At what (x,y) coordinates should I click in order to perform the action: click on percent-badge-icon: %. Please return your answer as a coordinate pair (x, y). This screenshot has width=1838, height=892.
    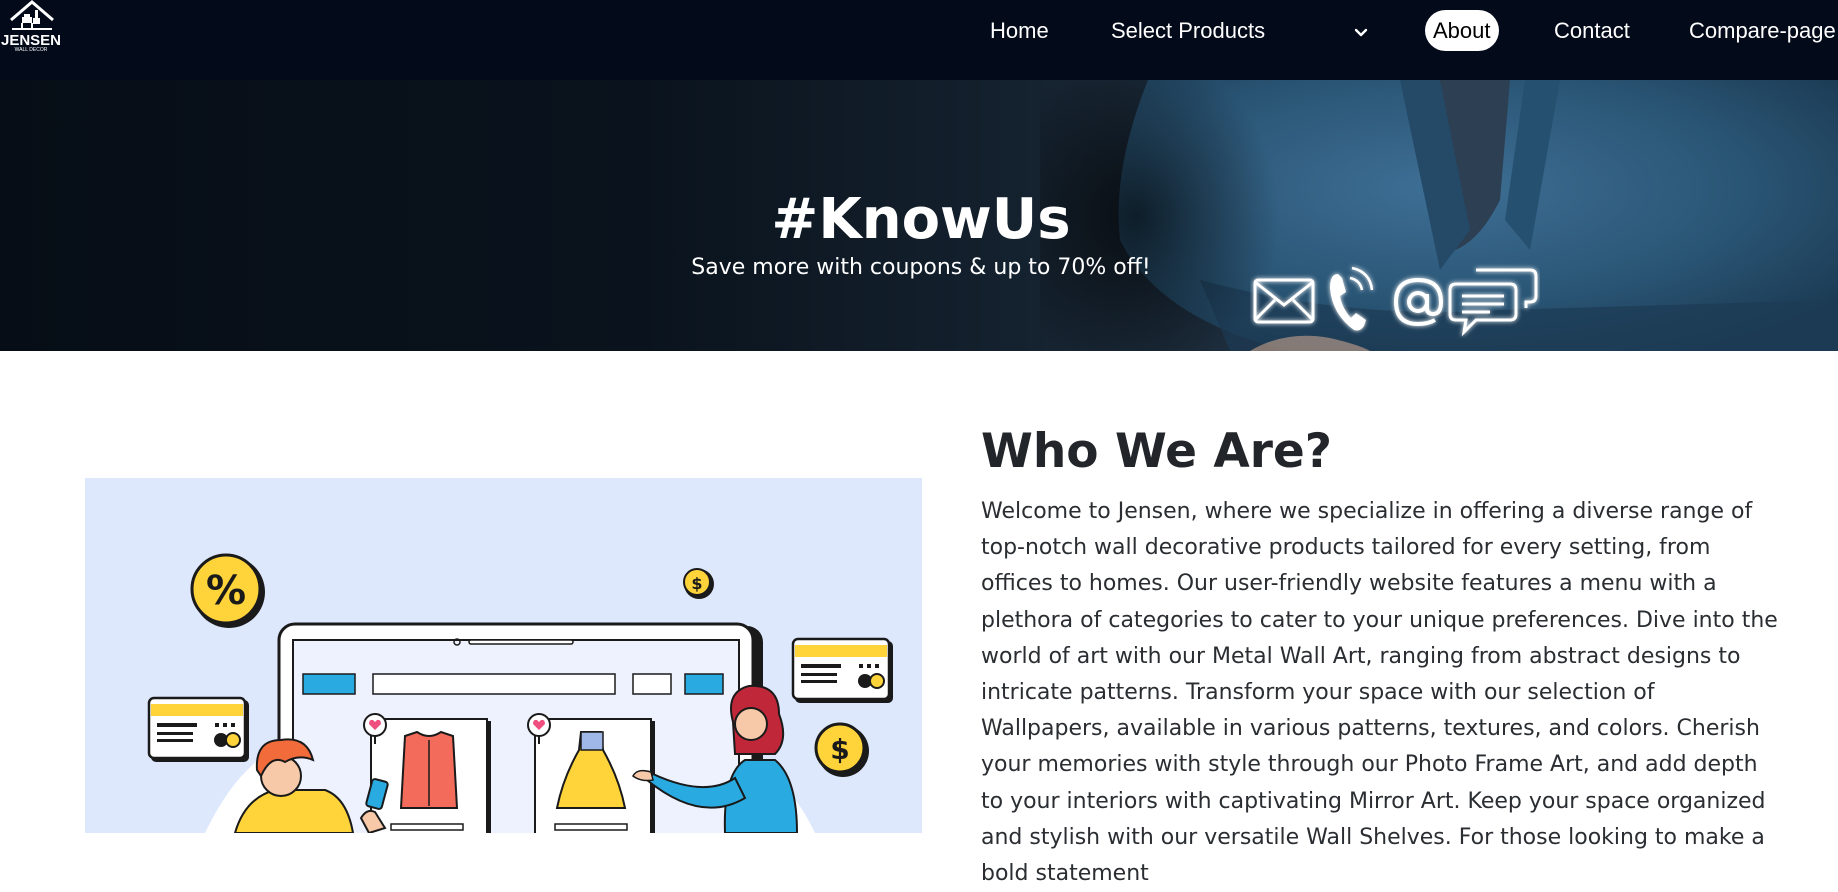
    Looking at the image, I should click on (227, 590).